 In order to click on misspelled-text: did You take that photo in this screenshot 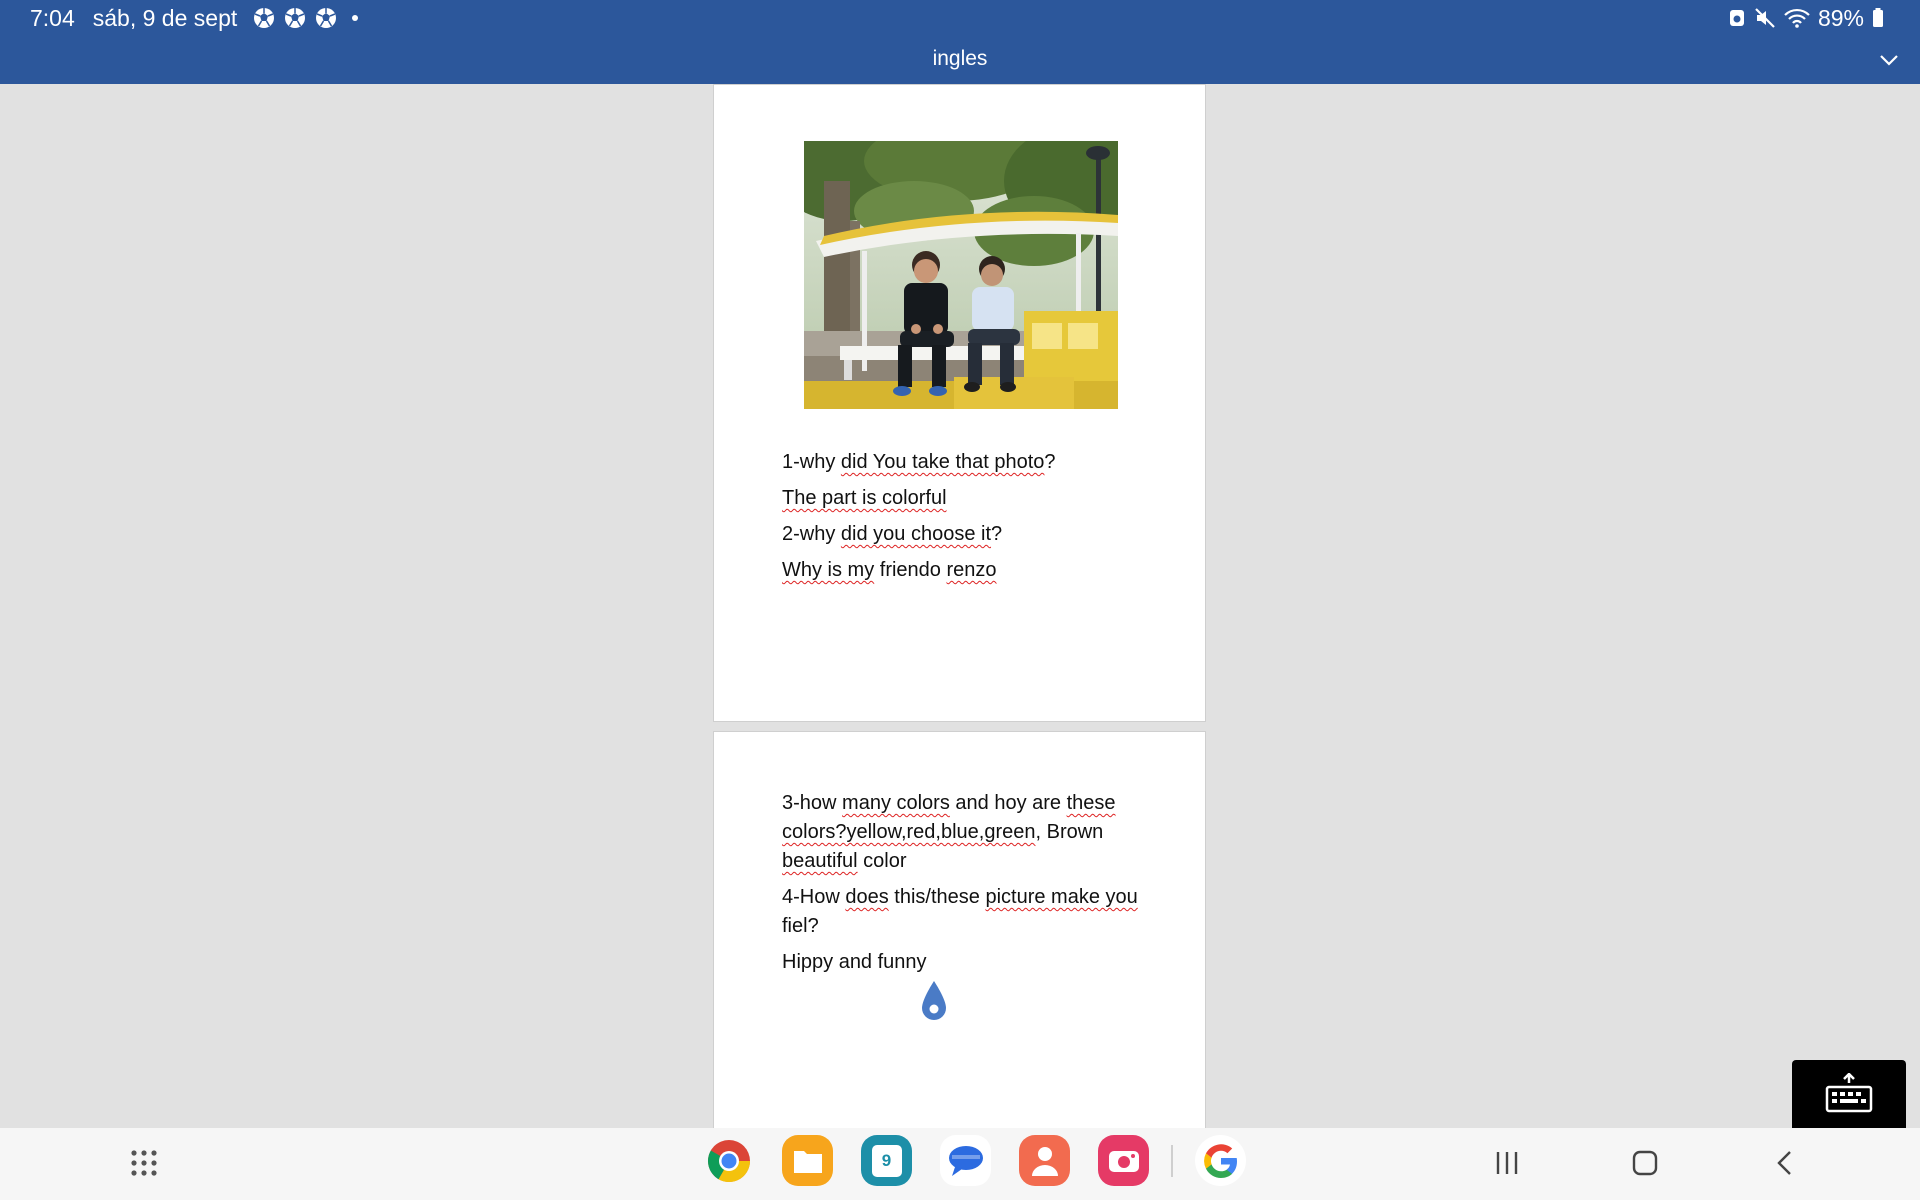, I will do `click(942, 462)`.